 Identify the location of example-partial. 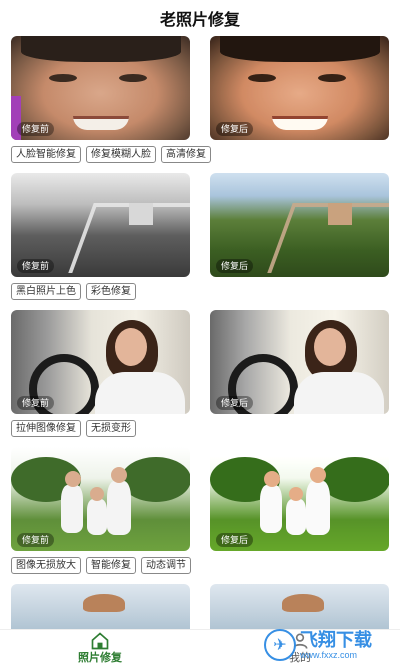
(200, 606).